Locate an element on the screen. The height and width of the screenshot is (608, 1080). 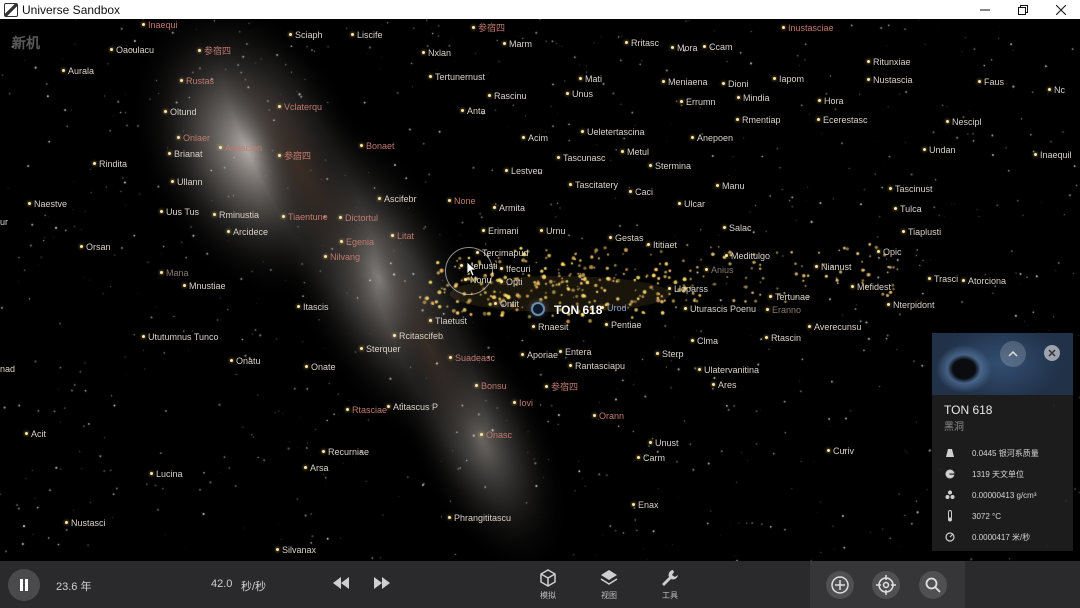
star-label: Ulatervanitina is located at coordinates (728, 370).